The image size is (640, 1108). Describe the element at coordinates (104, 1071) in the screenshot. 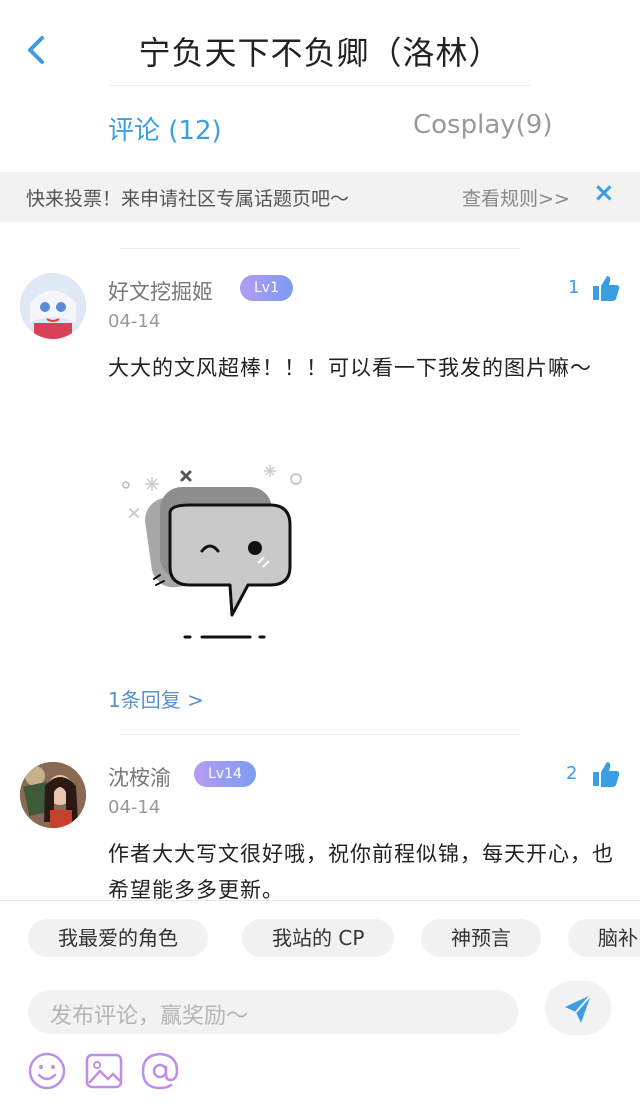

I see `image-icon` at that location.